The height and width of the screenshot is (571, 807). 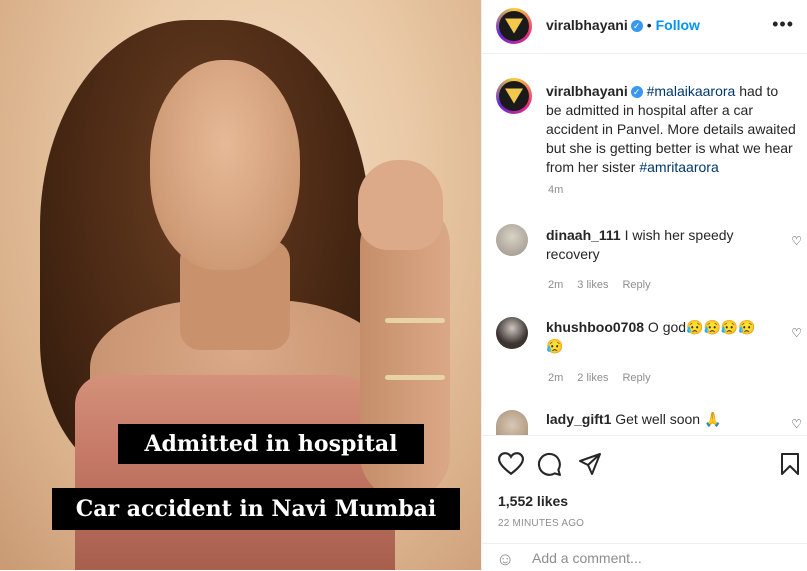 What do you see at coordinates (691, 91) in the screenshot?
I see `hashtag-link: #malaikaarora` at bounding box center [691, 91].